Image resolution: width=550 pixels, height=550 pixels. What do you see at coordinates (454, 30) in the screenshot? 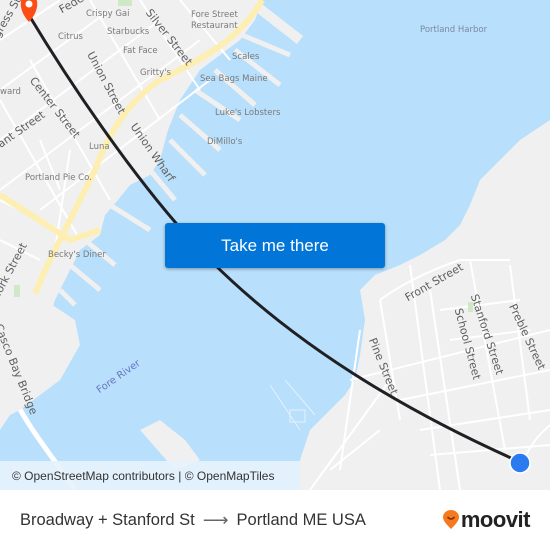
I see `water-label-portland-harbor: Portland Harbor` at bounding box center [454, 30].